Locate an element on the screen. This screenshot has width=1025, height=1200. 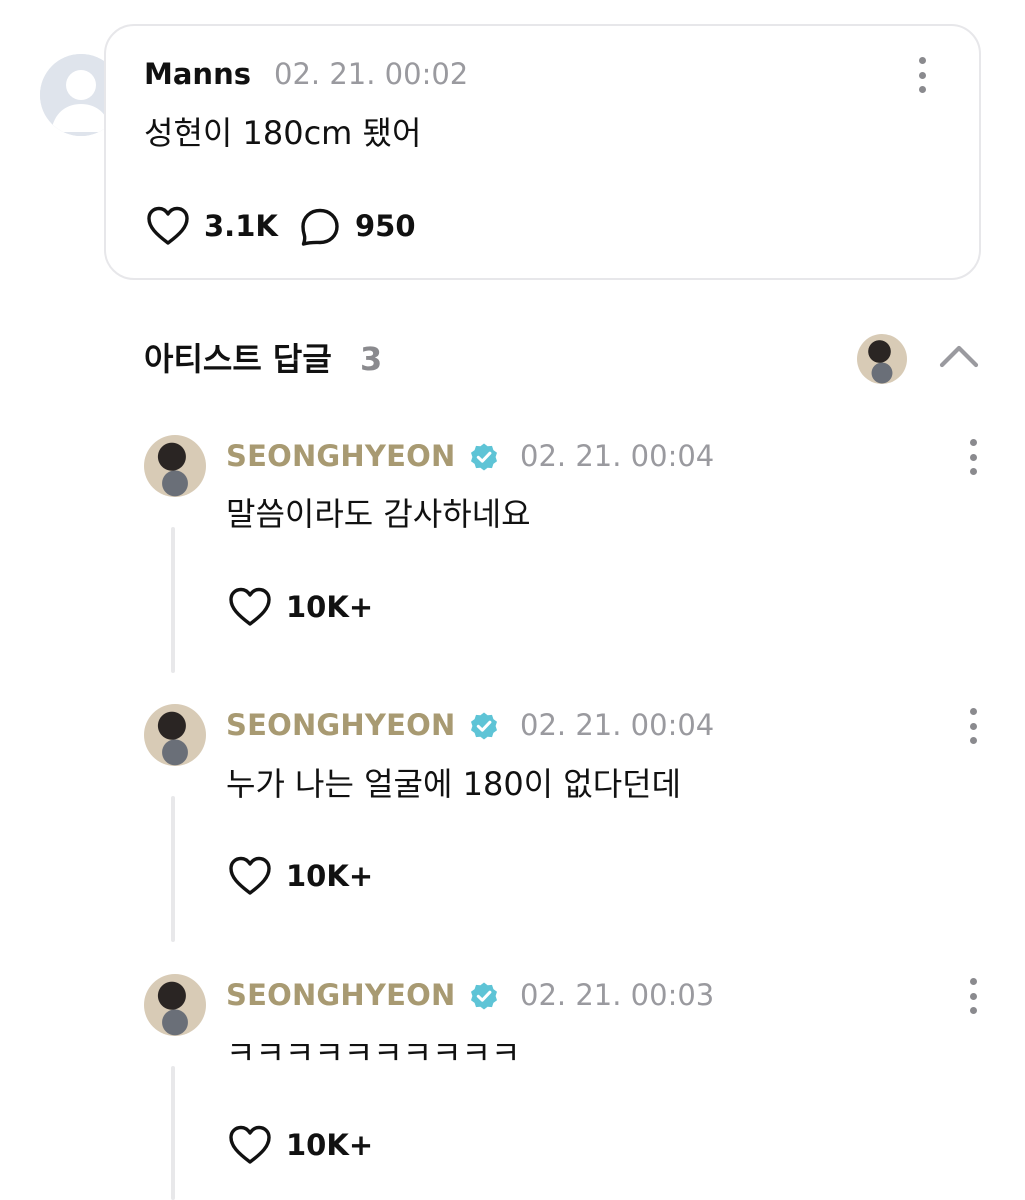
reply-timestamp: 02. 21. 00:03 is located at coordinates (617, 995).